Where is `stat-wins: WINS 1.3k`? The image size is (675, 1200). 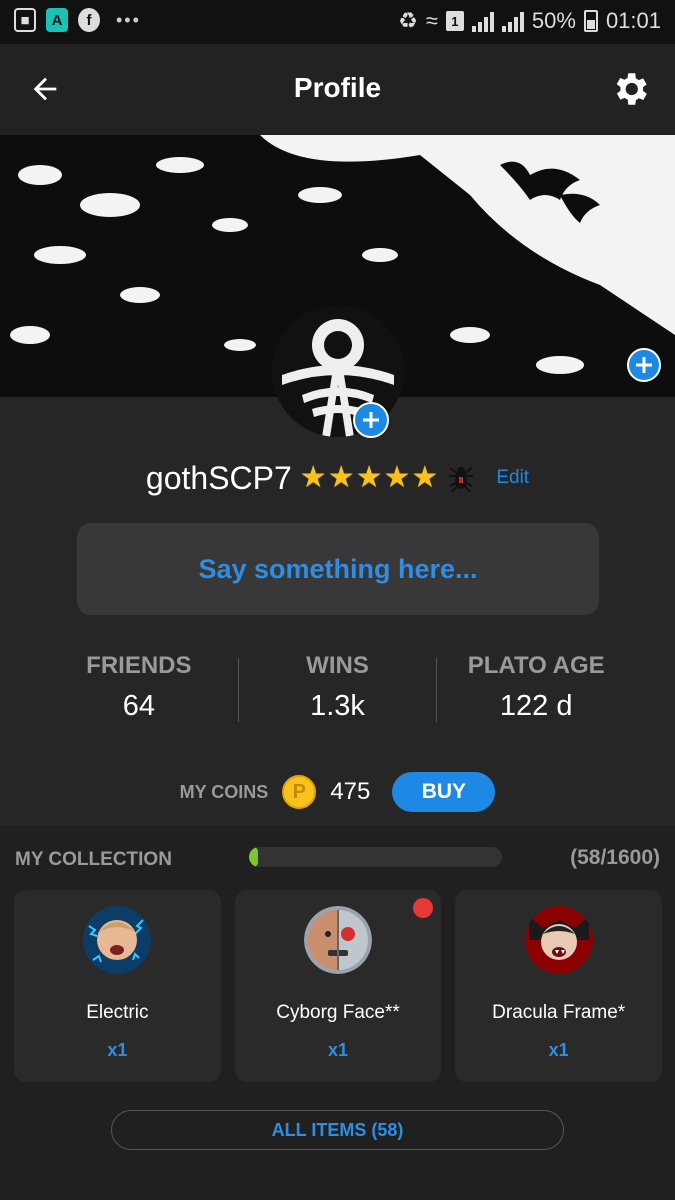
stat-wins: WINS 1.3k is located at coordinates (338, 692).